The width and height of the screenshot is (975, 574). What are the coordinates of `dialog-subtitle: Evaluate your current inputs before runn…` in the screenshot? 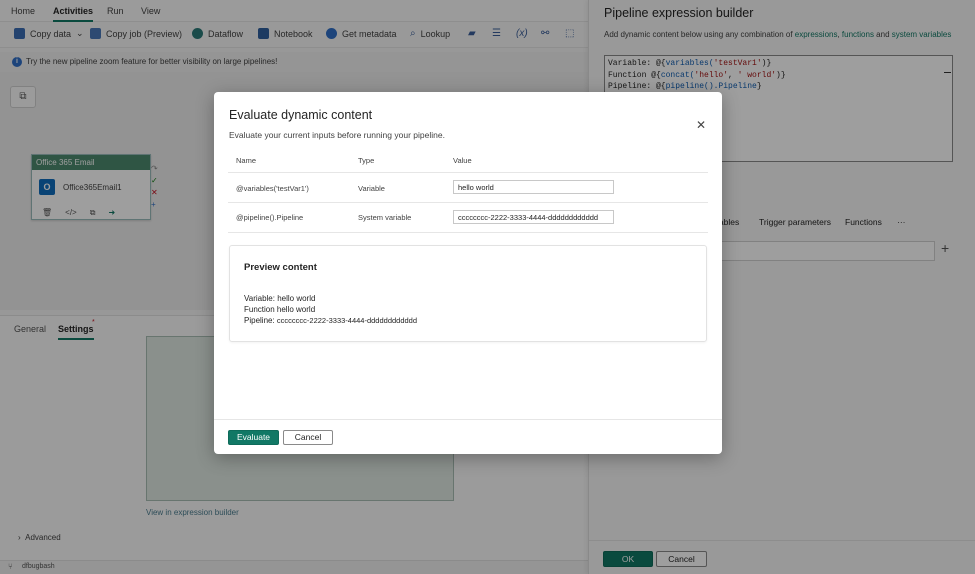 It's located at (337, 135).